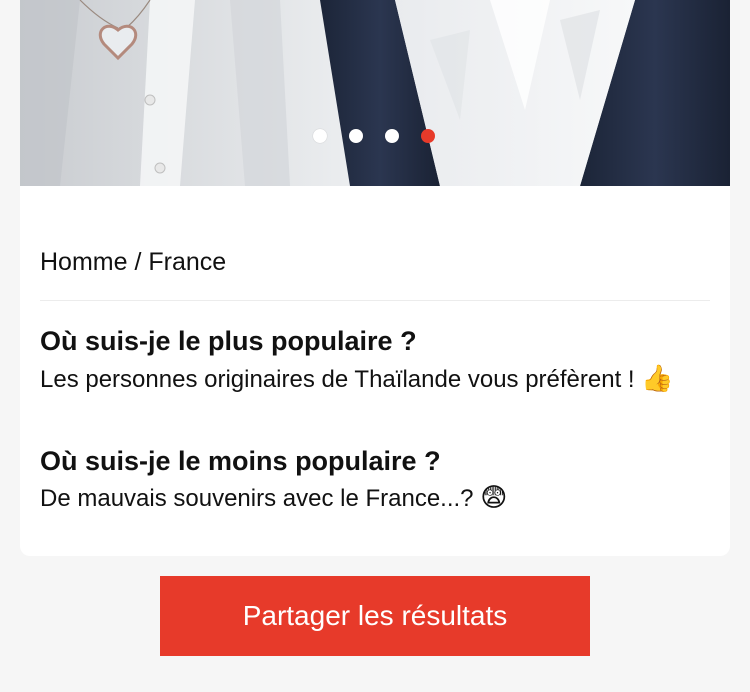  What do you see at coordinates (657, 379) in the screenshot?
I see `thumbs-up-icon: 👍` at bounding box center [657, 379].